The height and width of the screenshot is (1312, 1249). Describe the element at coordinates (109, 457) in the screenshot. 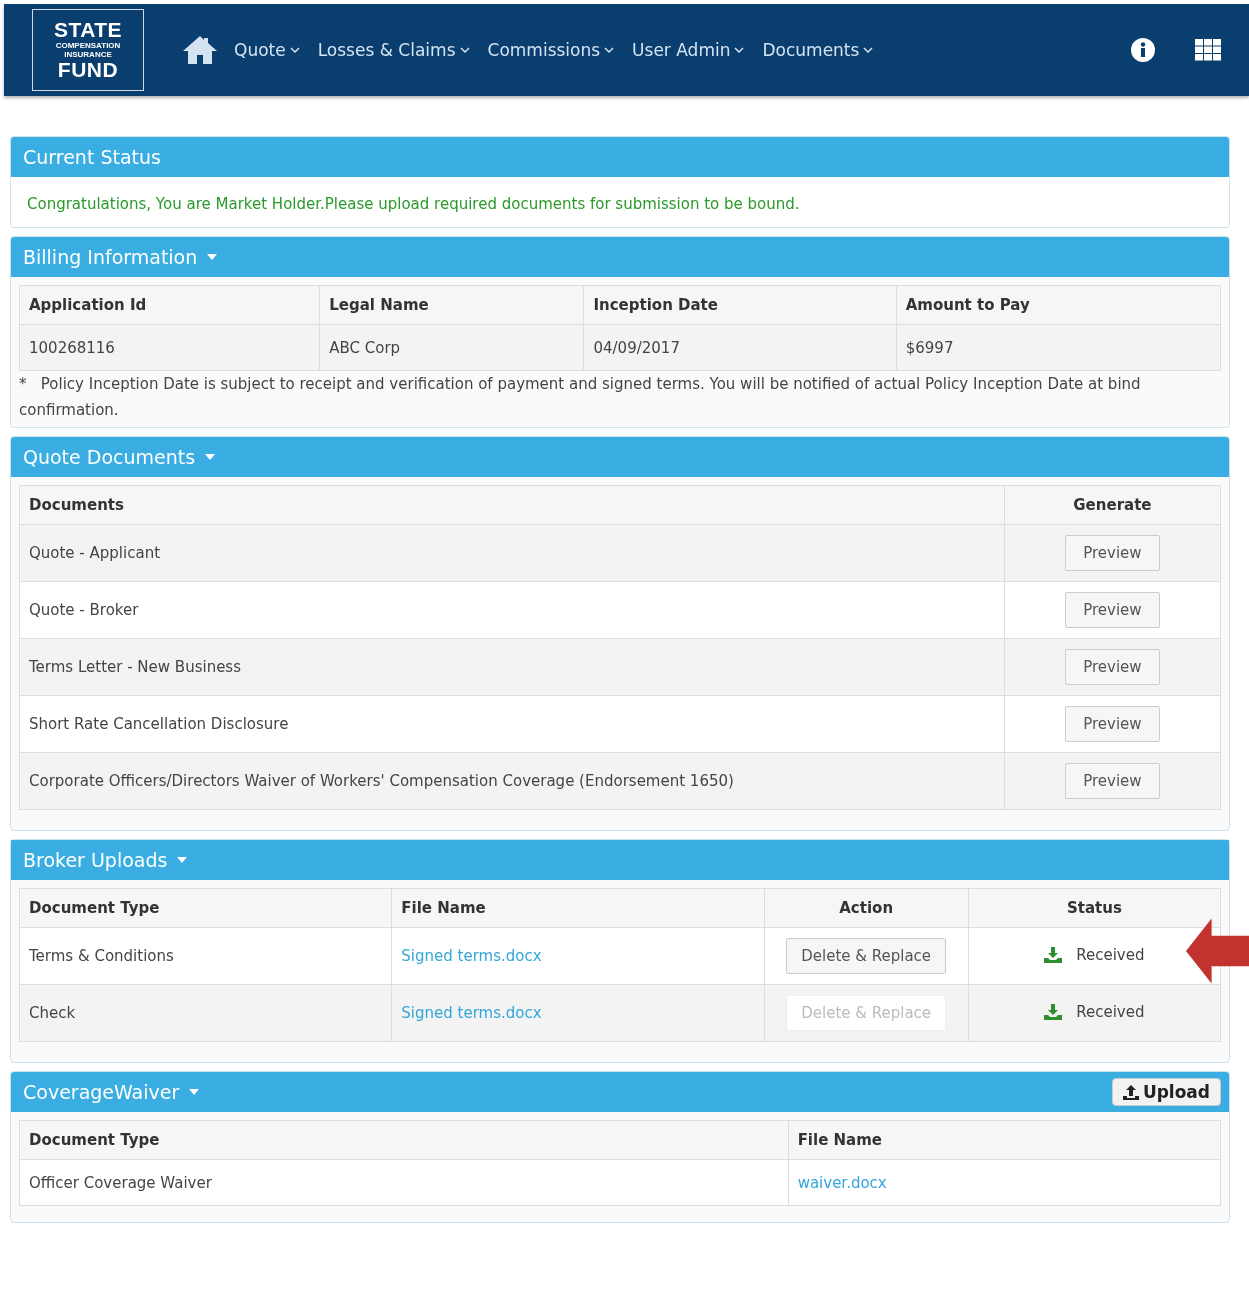

I see `panel-title: Quote Documents` at that location.